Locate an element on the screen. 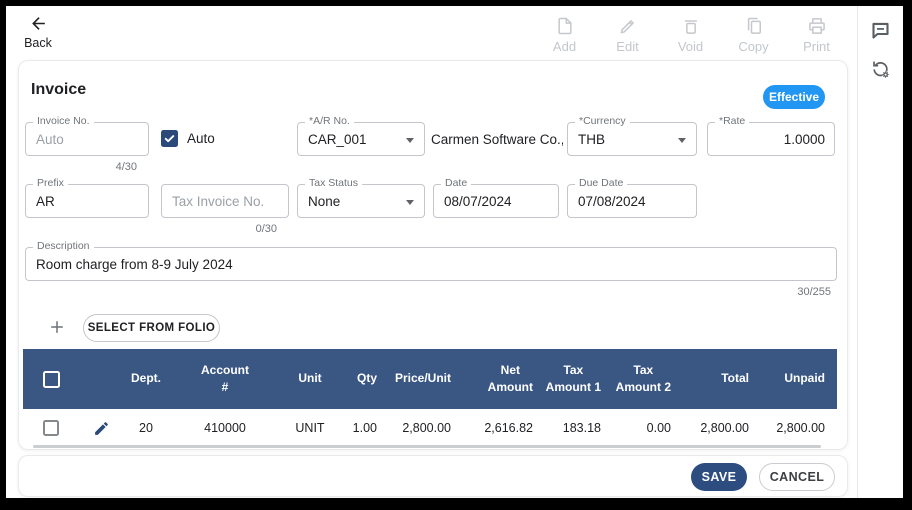 The width and height of the screenshot is (912, 510). print-icon is located at coordinates (816, 26).